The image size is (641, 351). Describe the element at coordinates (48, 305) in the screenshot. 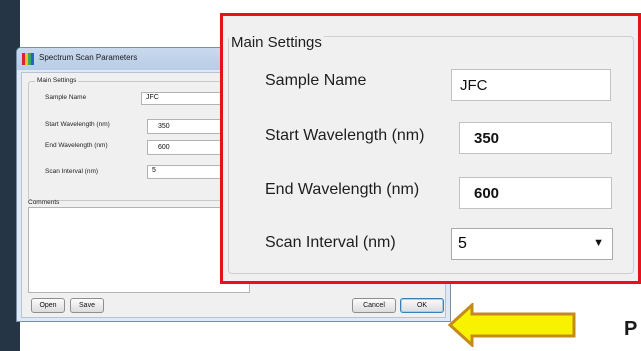

I see `open-button: Open` at that location.